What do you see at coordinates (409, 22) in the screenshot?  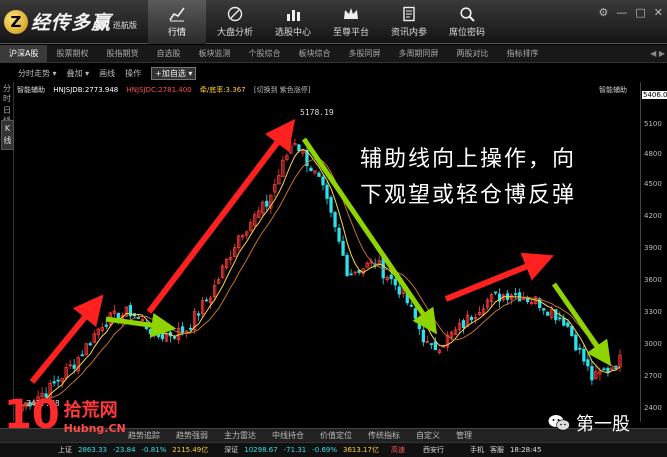 I see `nav-item-news: 资讯内参` at bounding box center [409, 22].